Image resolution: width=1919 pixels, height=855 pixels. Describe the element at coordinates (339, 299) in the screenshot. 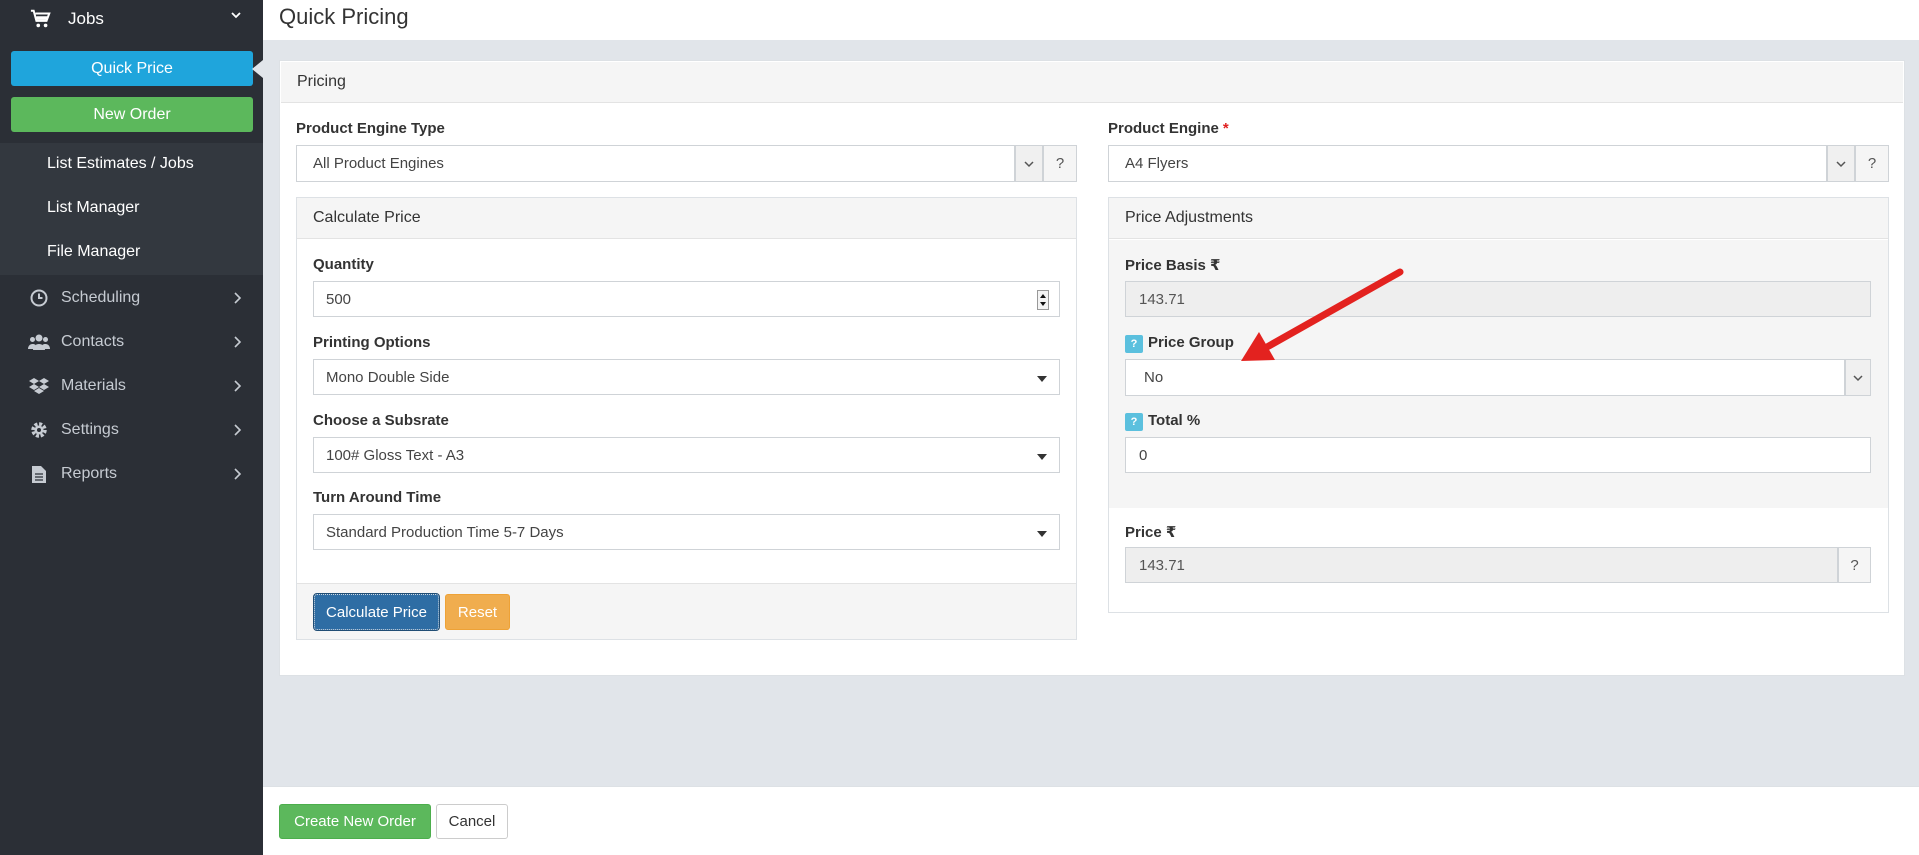

I see `quantity-value: 500` at that location.